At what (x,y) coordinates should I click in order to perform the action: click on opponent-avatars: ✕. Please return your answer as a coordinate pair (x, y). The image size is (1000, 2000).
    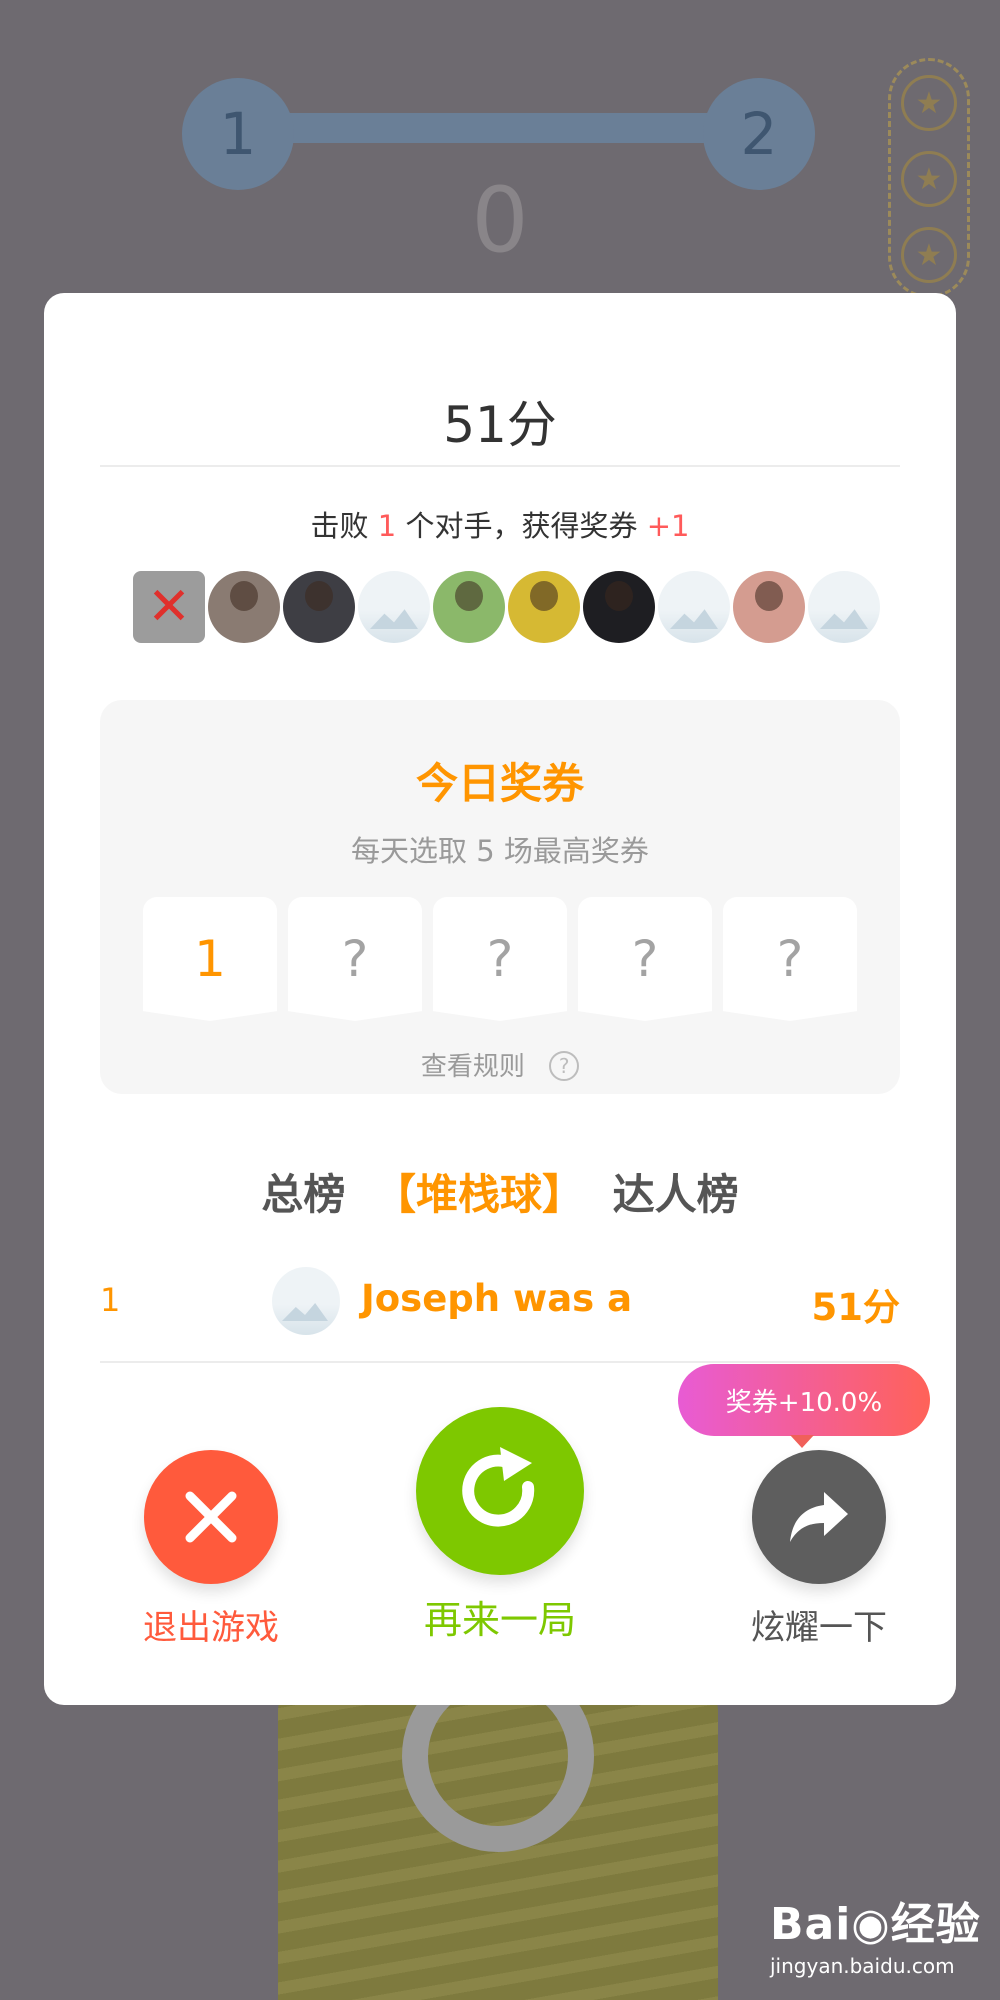
    Looking at the image, I should click on (508, 608).